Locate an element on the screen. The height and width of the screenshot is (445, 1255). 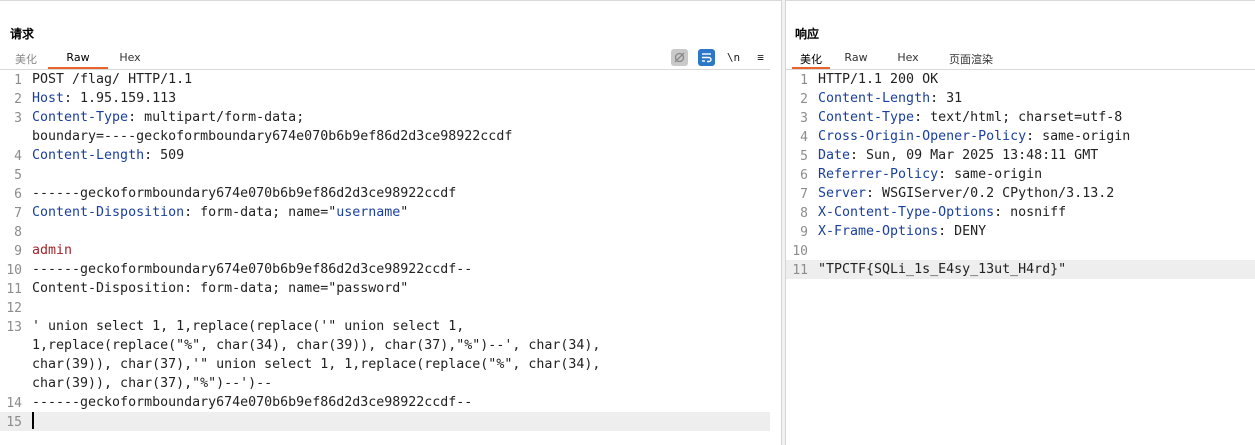
code-line: 2 Host: 1.95.159.113 is located at coordinates (385, 98).